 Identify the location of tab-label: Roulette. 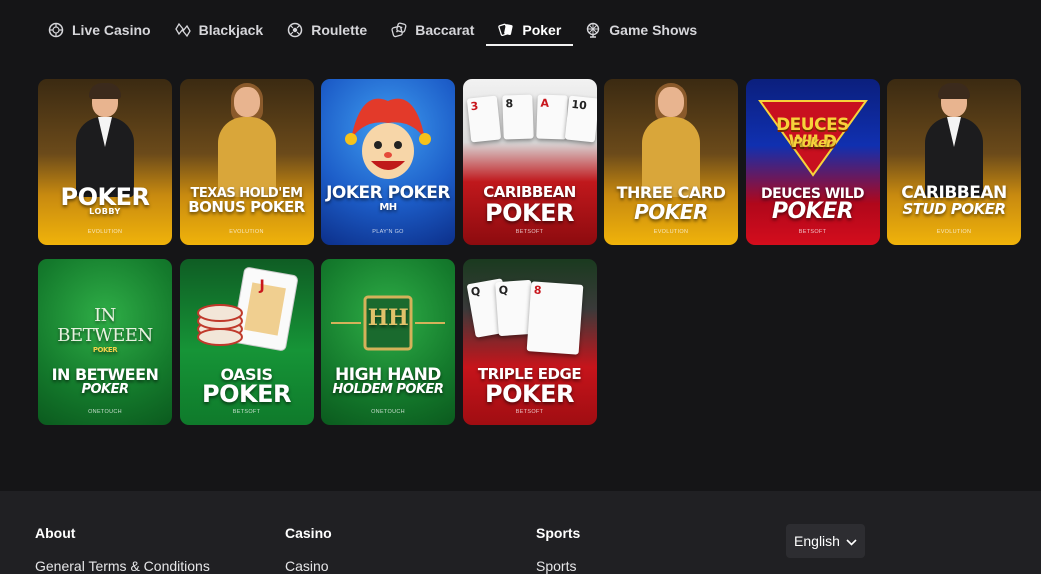
(339, 30).